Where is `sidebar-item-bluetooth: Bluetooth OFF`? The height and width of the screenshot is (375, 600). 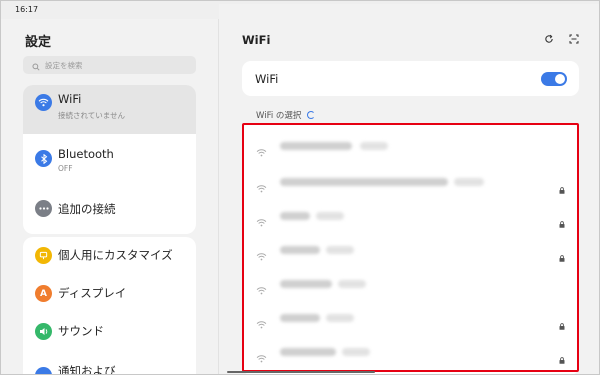 sidebar-item-bluetooth: Bluetooth OFF is located at coordinates (109, 162).